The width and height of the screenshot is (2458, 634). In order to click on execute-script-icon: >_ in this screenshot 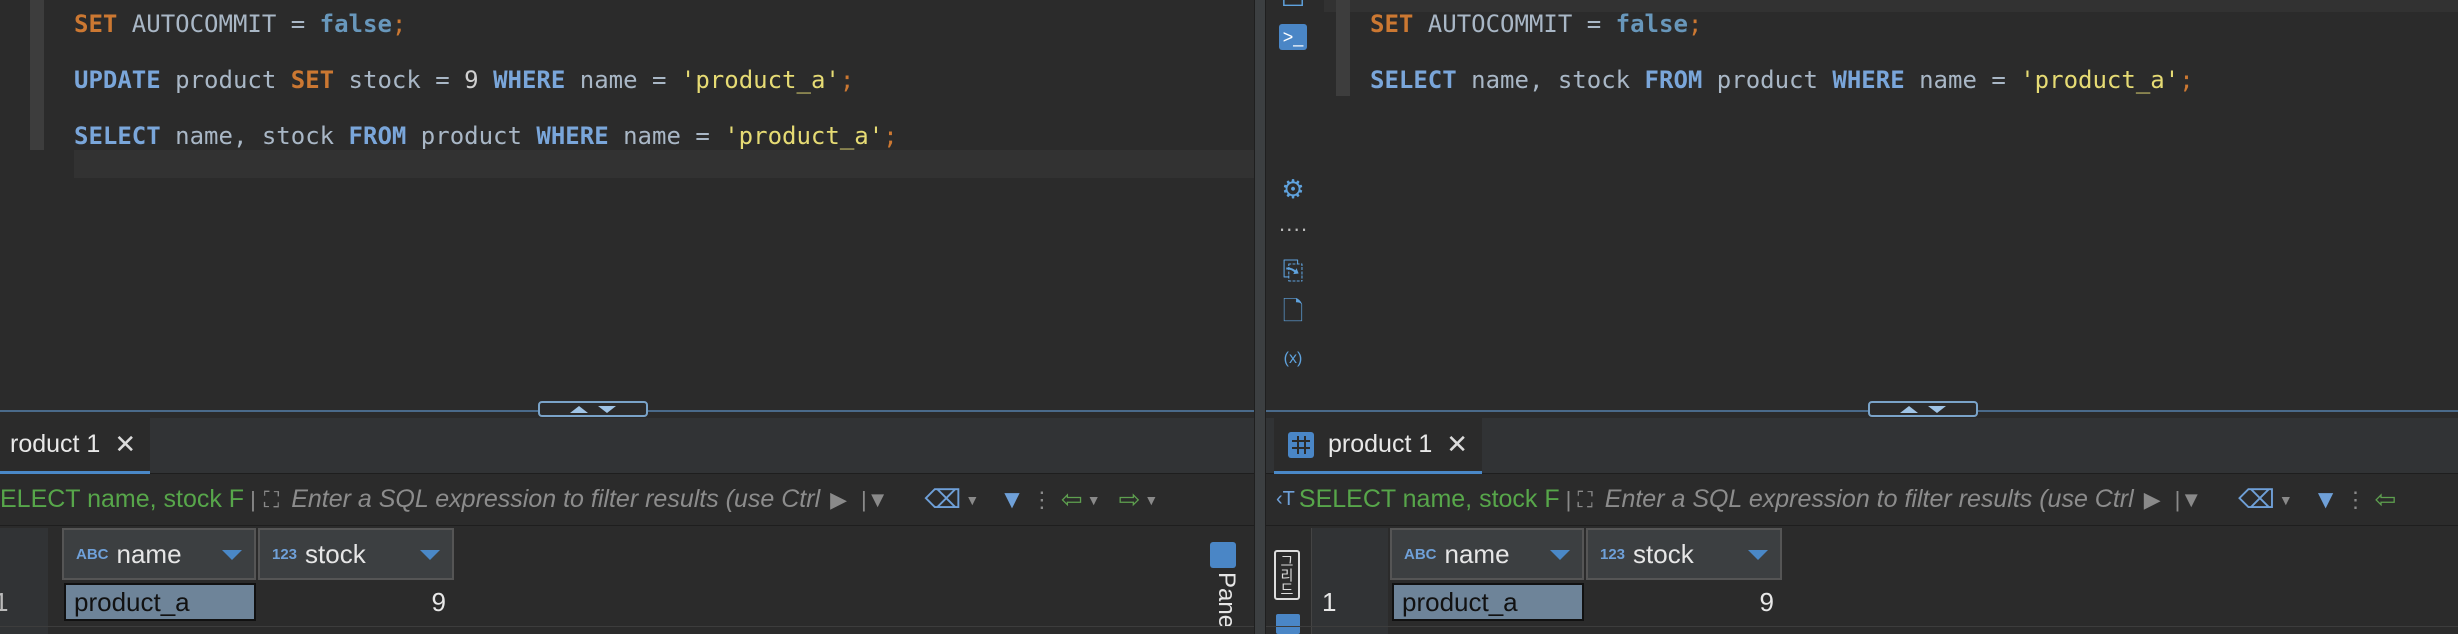, I will do `click(1293, 37)`.